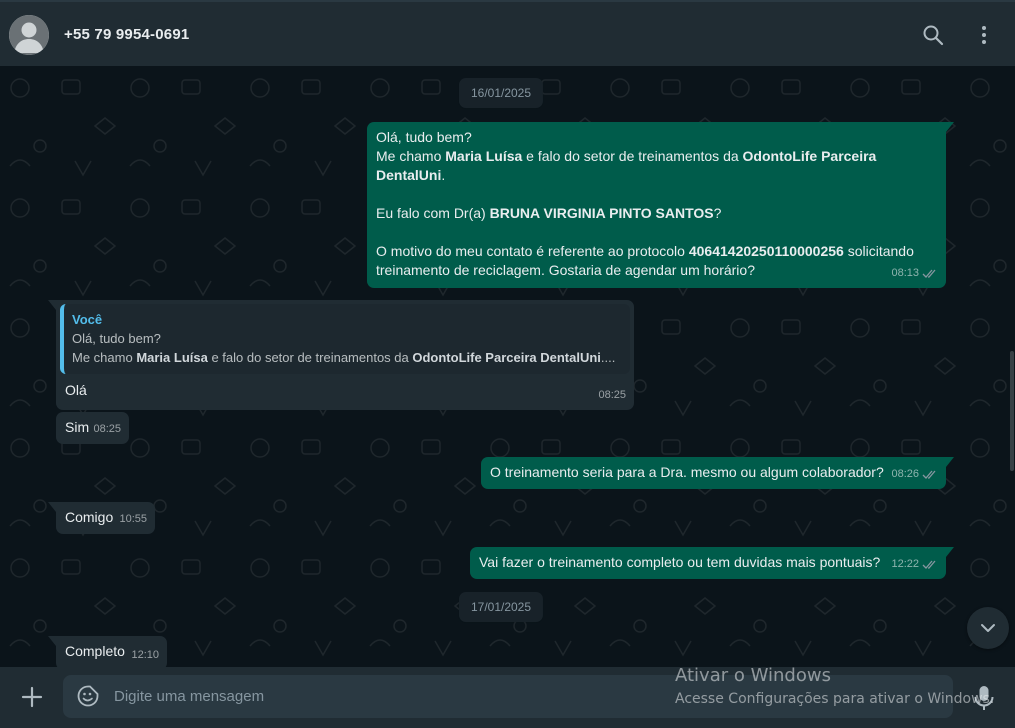 Image resolution: width=1015 pixels, height=728 pixels. What do you see at coordinates (95, 651) in the screenshot?
I see `message-text: Completo` at bounding box center [95, 651].